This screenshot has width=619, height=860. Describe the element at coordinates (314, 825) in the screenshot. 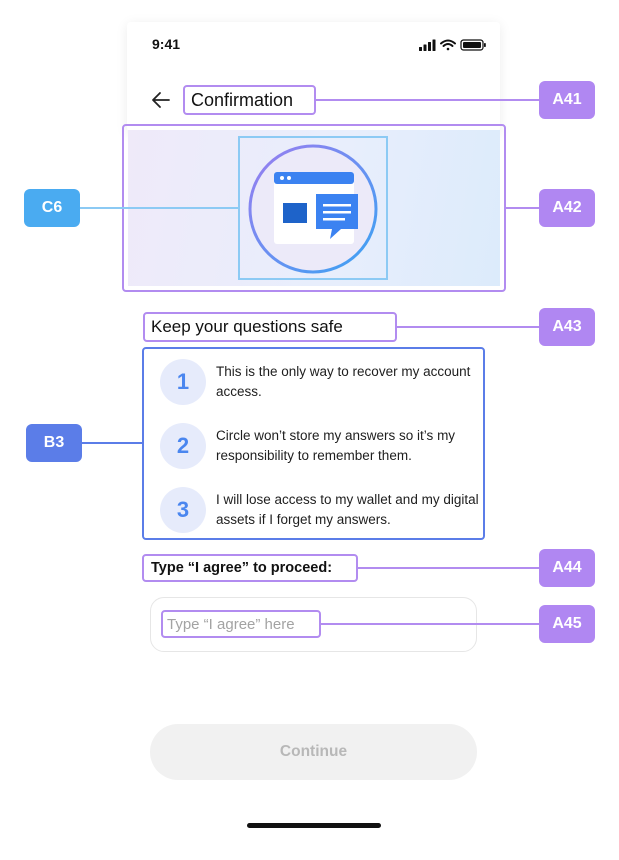

I see `home-indicator` at that location.